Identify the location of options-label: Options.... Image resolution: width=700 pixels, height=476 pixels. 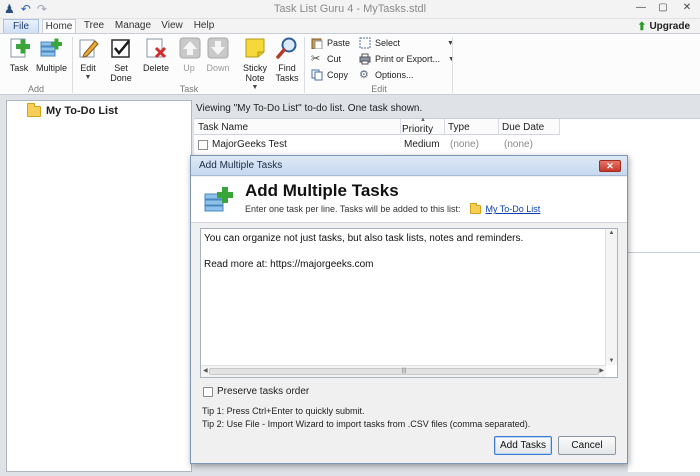
(394, 75).